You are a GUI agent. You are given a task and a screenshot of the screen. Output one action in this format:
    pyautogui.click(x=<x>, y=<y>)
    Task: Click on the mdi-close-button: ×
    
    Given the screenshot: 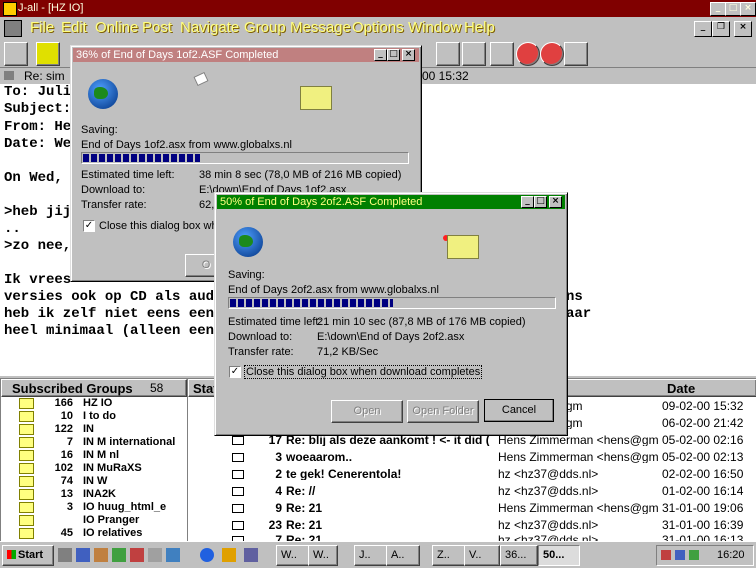 What is the action you would take?
    pyautogui.click(x=743, y=29)
    